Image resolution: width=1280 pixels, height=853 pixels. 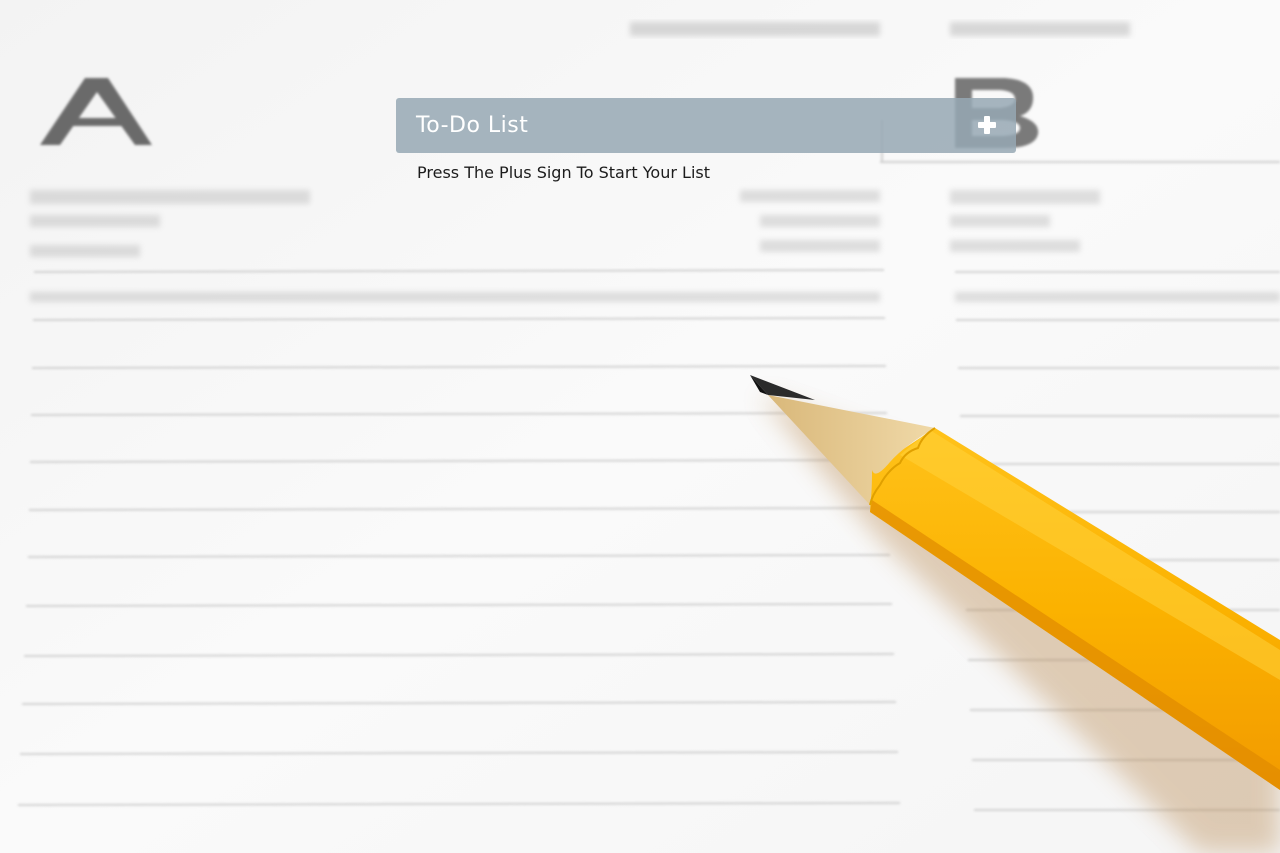 I want to click on add-item-button, so click(x=987, y=125).